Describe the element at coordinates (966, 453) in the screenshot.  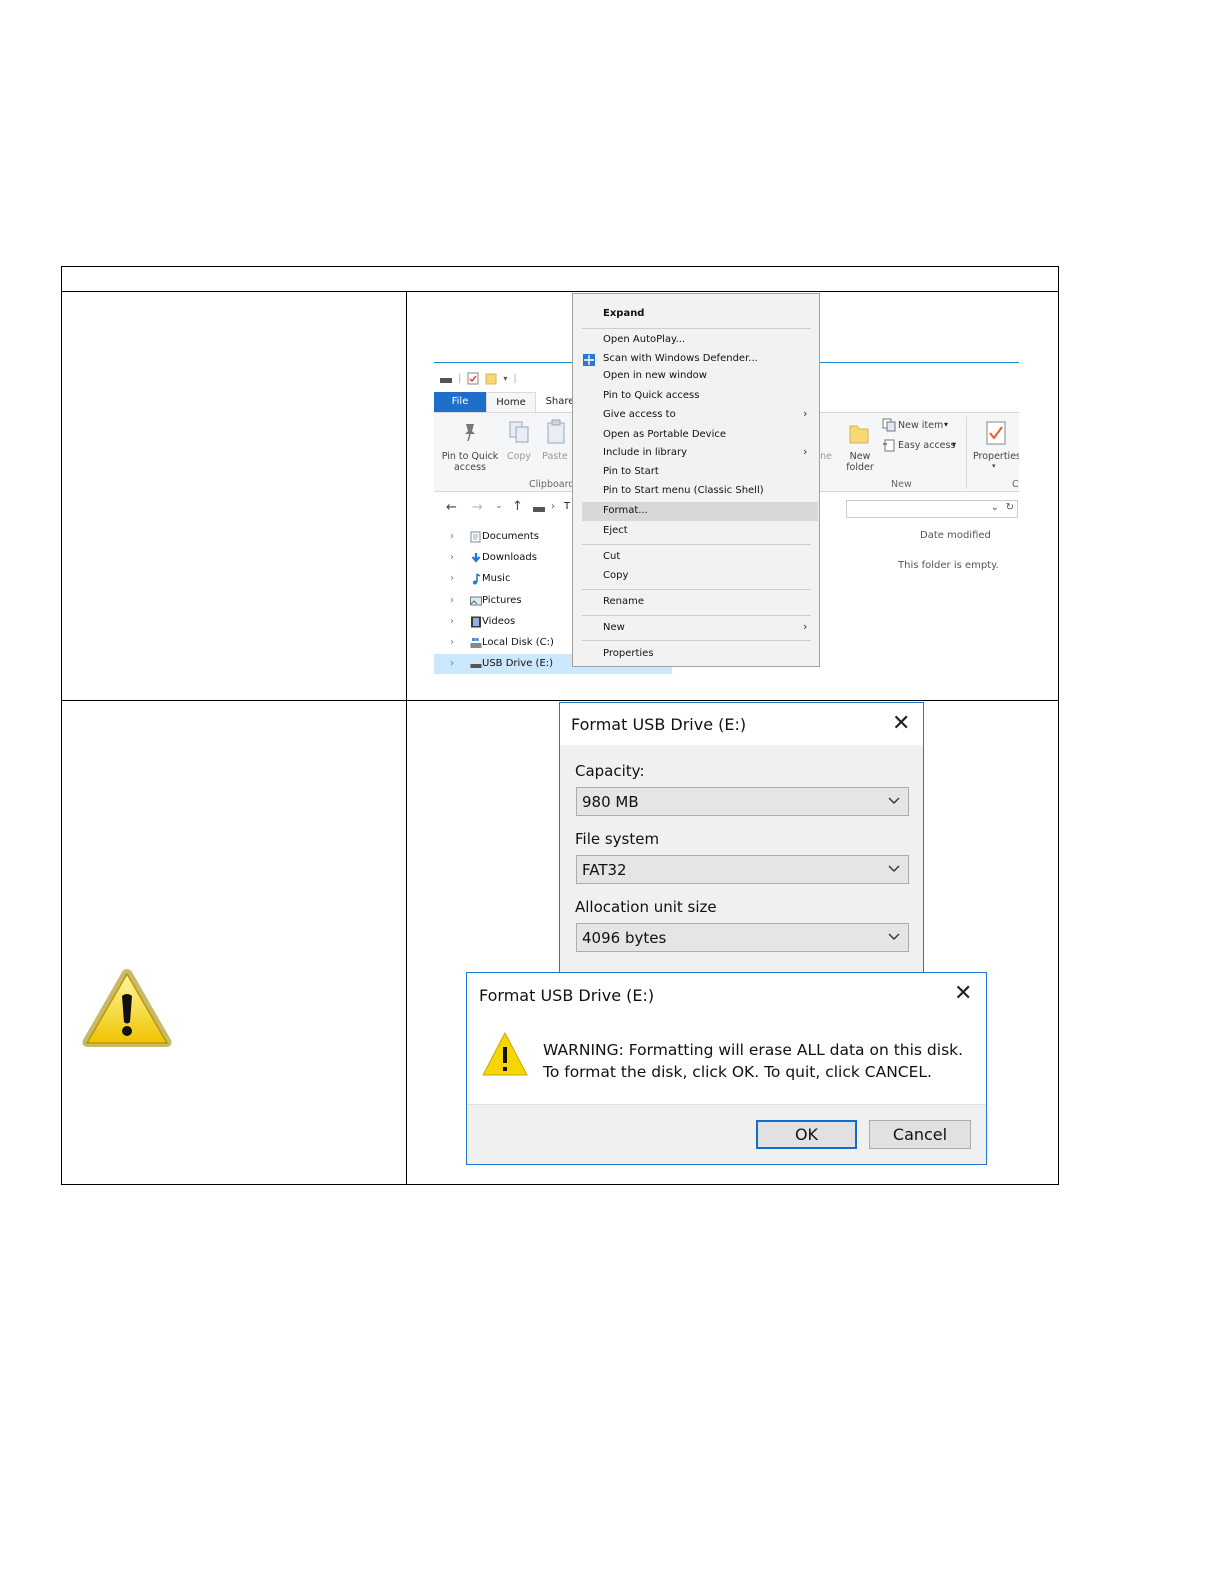
I see `ribbon-group-divider` at that location.